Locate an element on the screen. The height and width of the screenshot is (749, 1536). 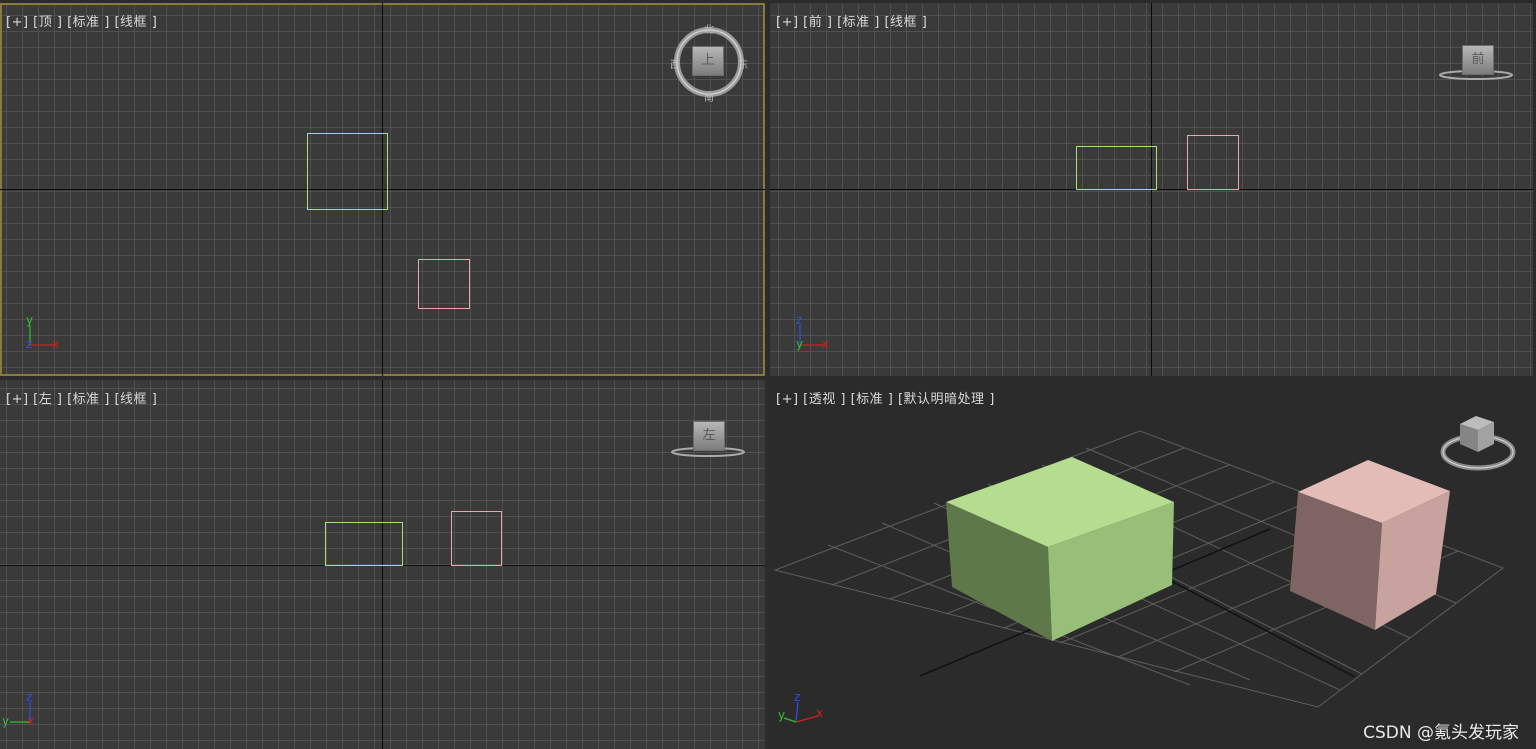
compass-east: 东 is located at coordinates (743, 65).